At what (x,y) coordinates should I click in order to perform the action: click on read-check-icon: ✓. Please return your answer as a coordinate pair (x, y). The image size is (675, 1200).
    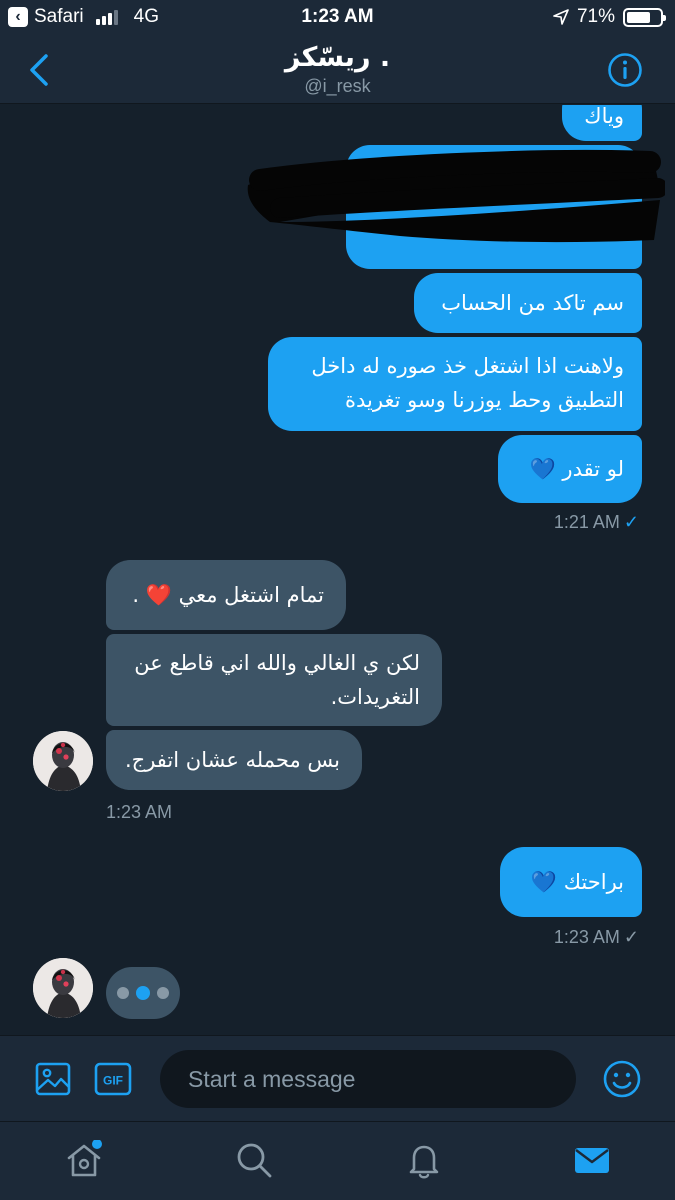
    Looking at the image, I should click on (631, 522).